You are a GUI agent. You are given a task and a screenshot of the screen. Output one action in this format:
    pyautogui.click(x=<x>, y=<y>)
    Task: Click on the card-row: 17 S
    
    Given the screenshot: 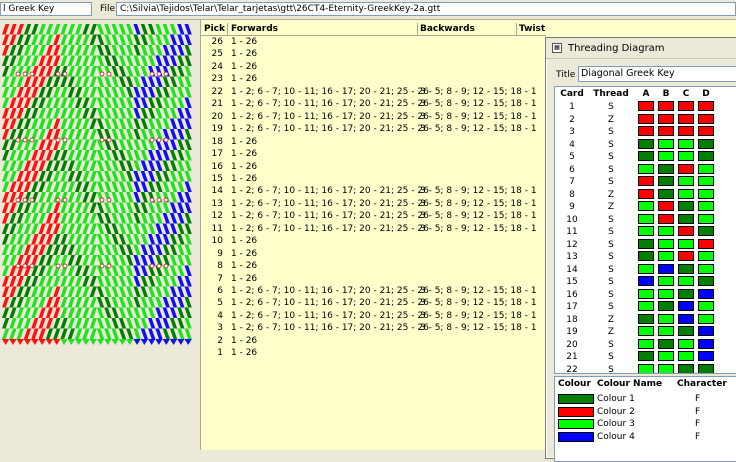 What is the action you would take?
    pyautogui.click(x=645, y=307)
    